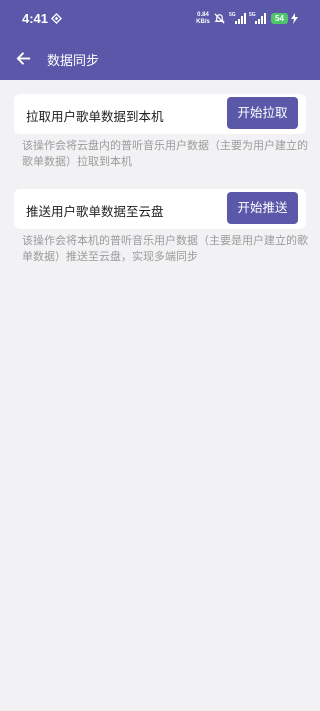 The image size is (320, 711). I want to click on signal-sim2: 5G, so click(258, 18).